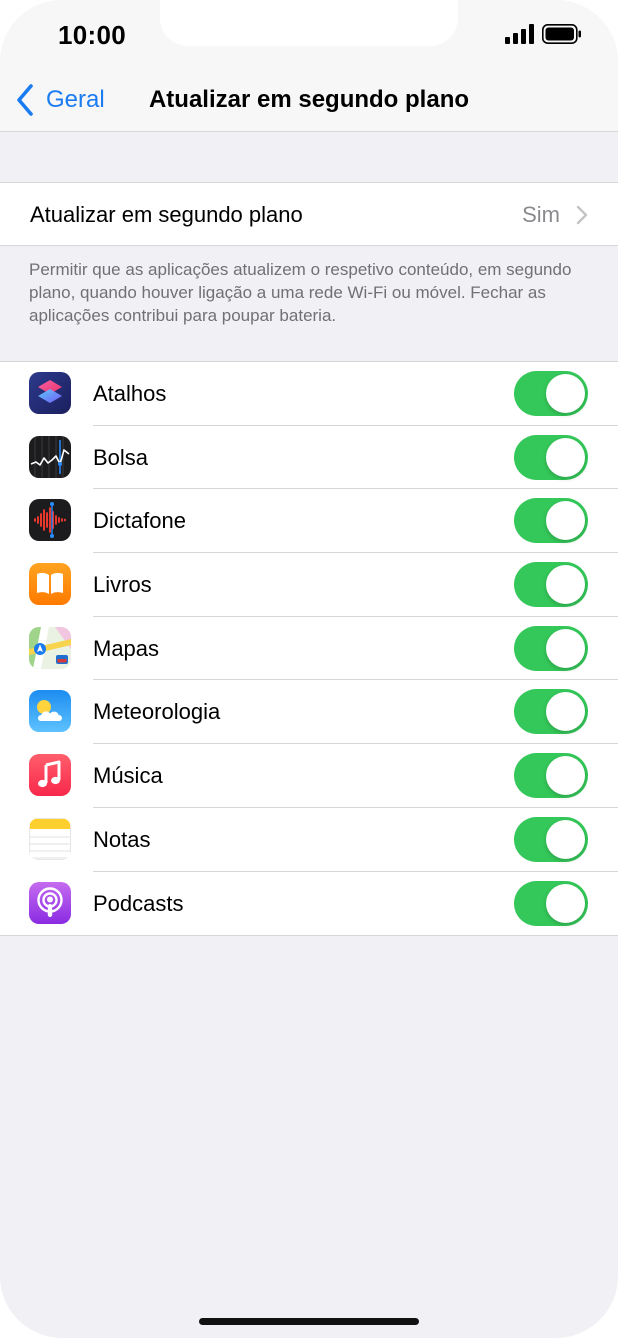  What do you see at coordinates (50, 520) in the screenshot?
I see `voice-memos-icon` at bounding box center [50, 520].